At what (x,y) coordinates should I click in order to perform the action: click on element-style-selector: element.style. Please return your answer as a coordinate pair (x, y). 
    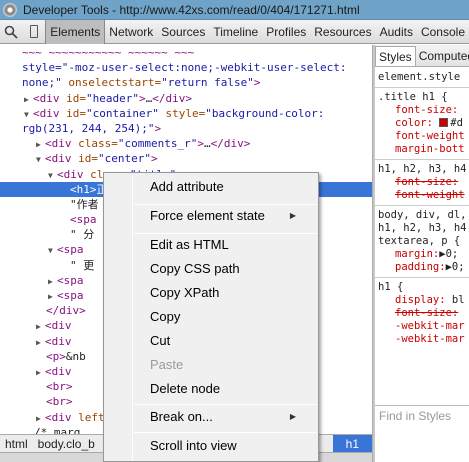
    Looking at the image, I should click on (422, 77).